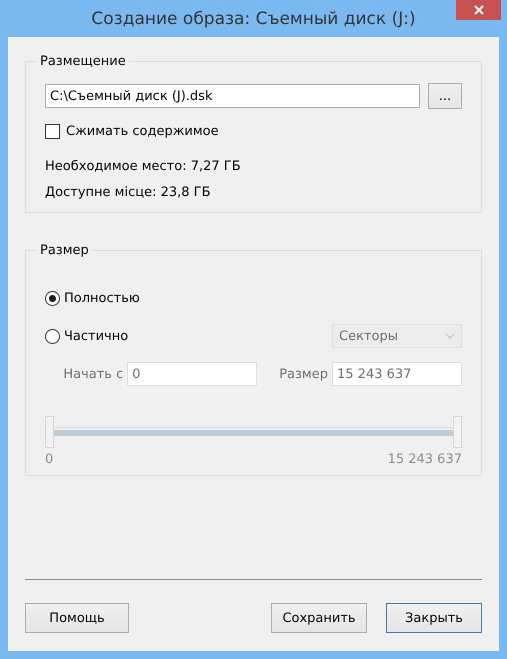  What do you see at coordinates (52, 131) in the screenshot?
I see `checkbox` at bounding box center [52, 131].